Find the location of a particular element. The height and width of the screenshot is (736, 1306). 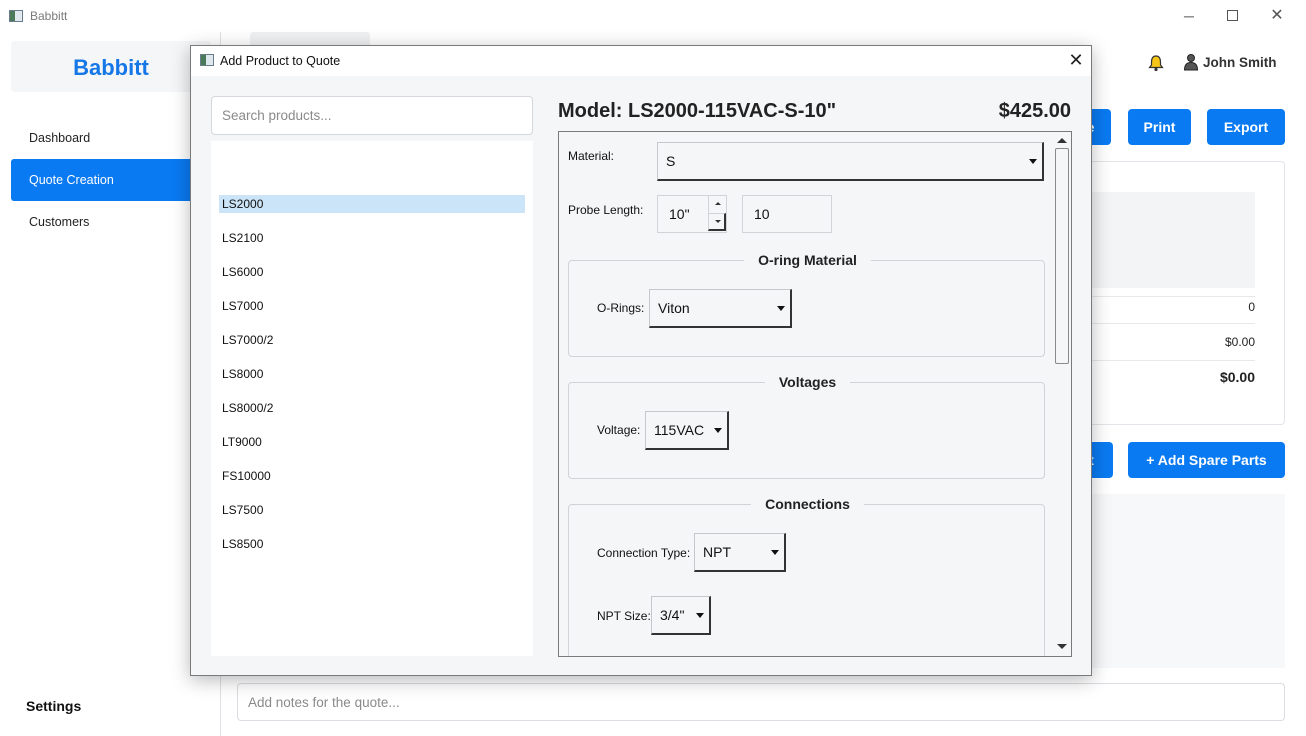

total-value: $0.00 is located at coordinates (1237, 377).